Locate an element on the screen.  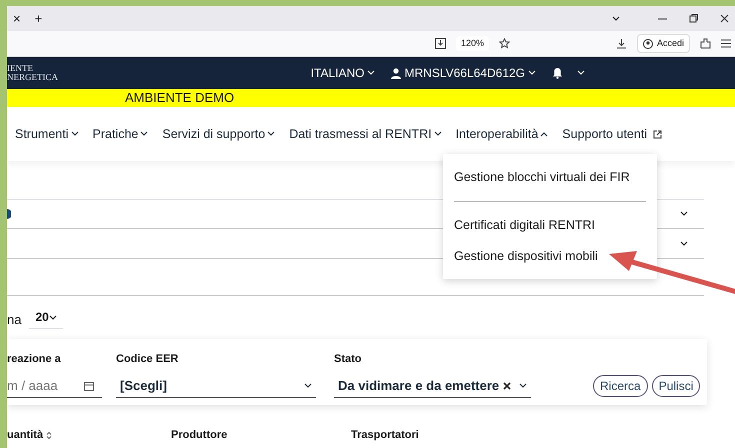
date-field: m / aaaa is located at coordinates (42, 386).